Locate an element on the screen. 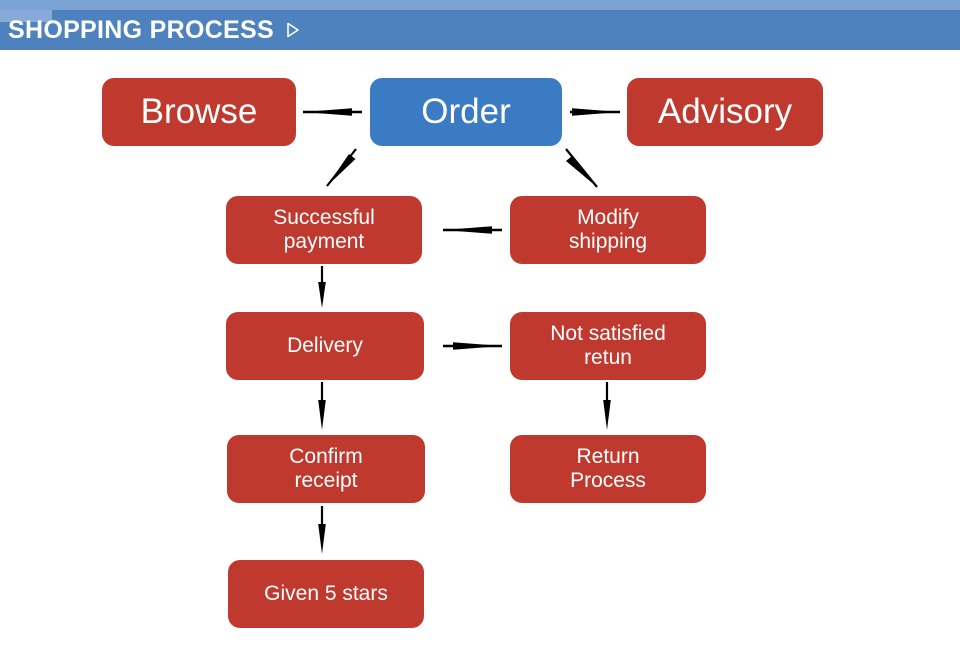 Image resolution: width=960 pixels, height=654 pixels. header-top-accent-strip is located at coordinates (480, 5).